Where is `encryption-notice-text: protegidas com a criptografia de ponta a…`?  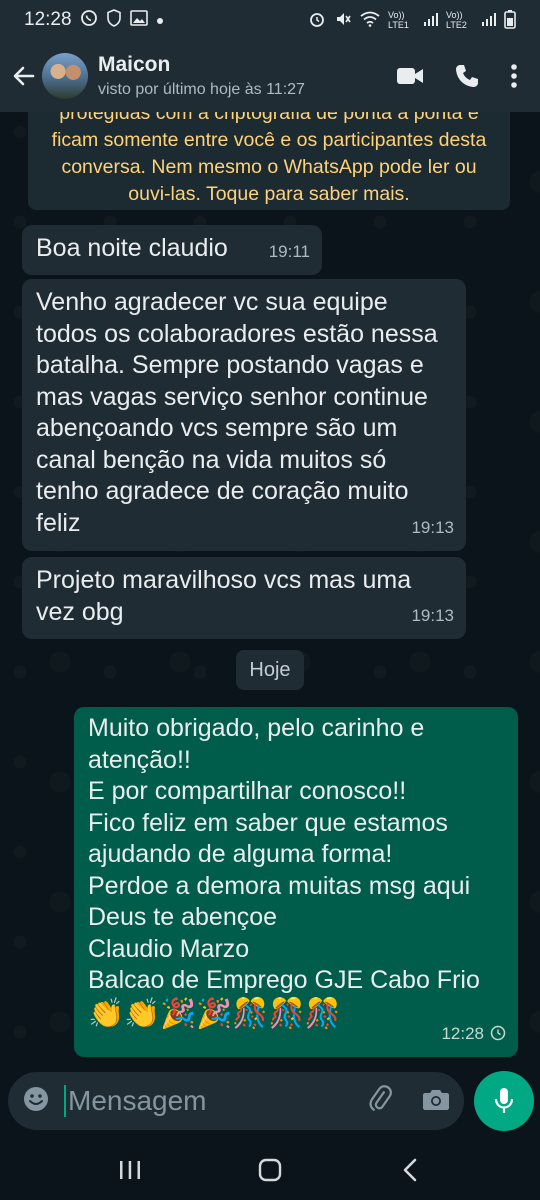 encryption-notice-text: protegidas com a criptografia de ponta a… is located at coordinates (269, 158).